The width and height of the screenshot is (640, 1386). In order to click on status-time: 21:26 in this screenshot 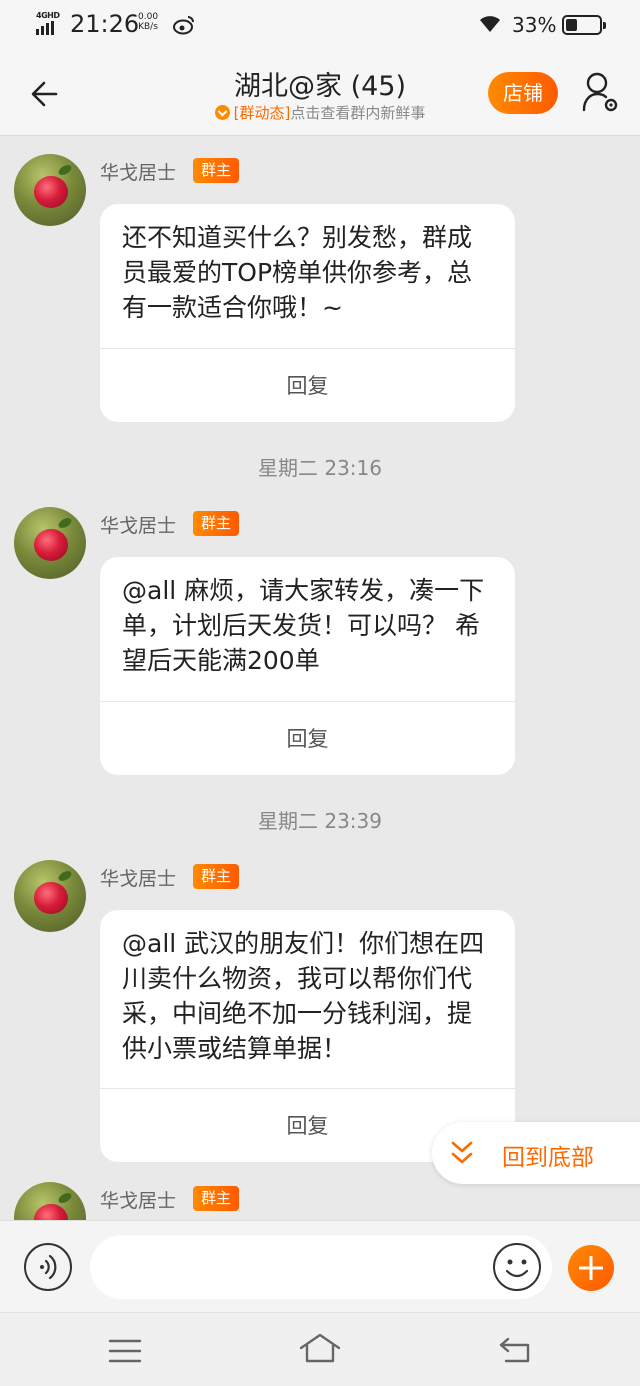, I will do `click(105, 24)`.